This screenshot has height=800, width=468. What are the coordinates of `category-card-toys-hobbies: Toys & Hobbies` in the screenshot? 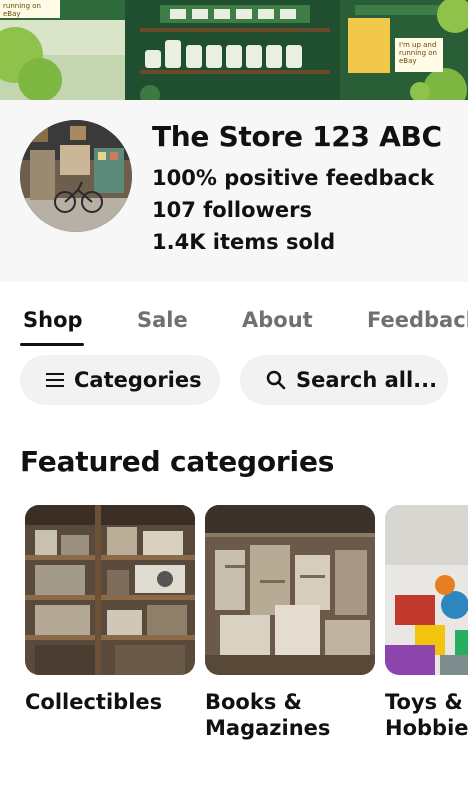 It's located at (426, 623).